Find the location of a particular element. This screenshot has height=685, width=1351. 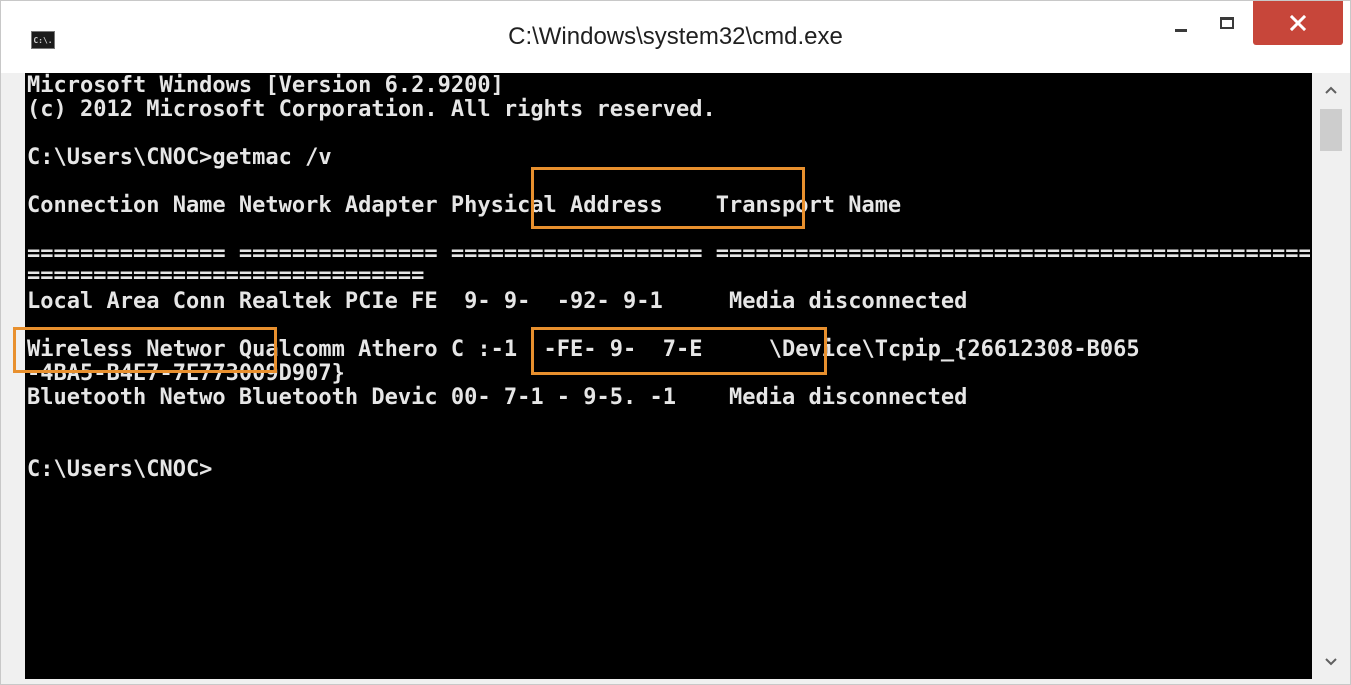

chevron-down-icon is located at coordinates (1331, 662).